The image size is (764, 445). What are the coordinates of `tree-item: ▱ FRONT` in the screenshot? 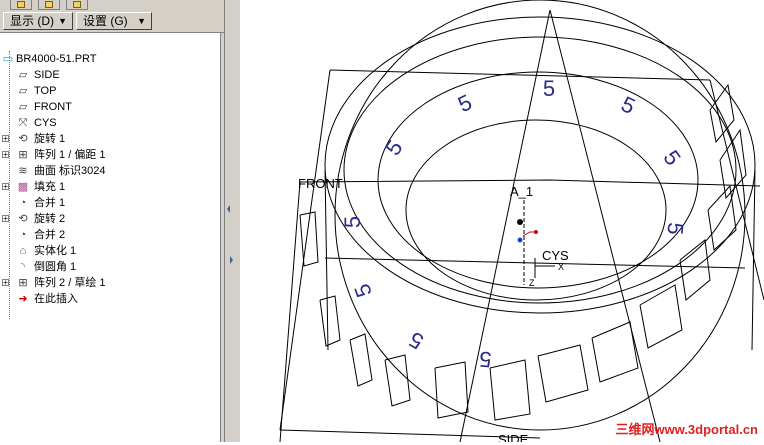 It's located at (110, 107).